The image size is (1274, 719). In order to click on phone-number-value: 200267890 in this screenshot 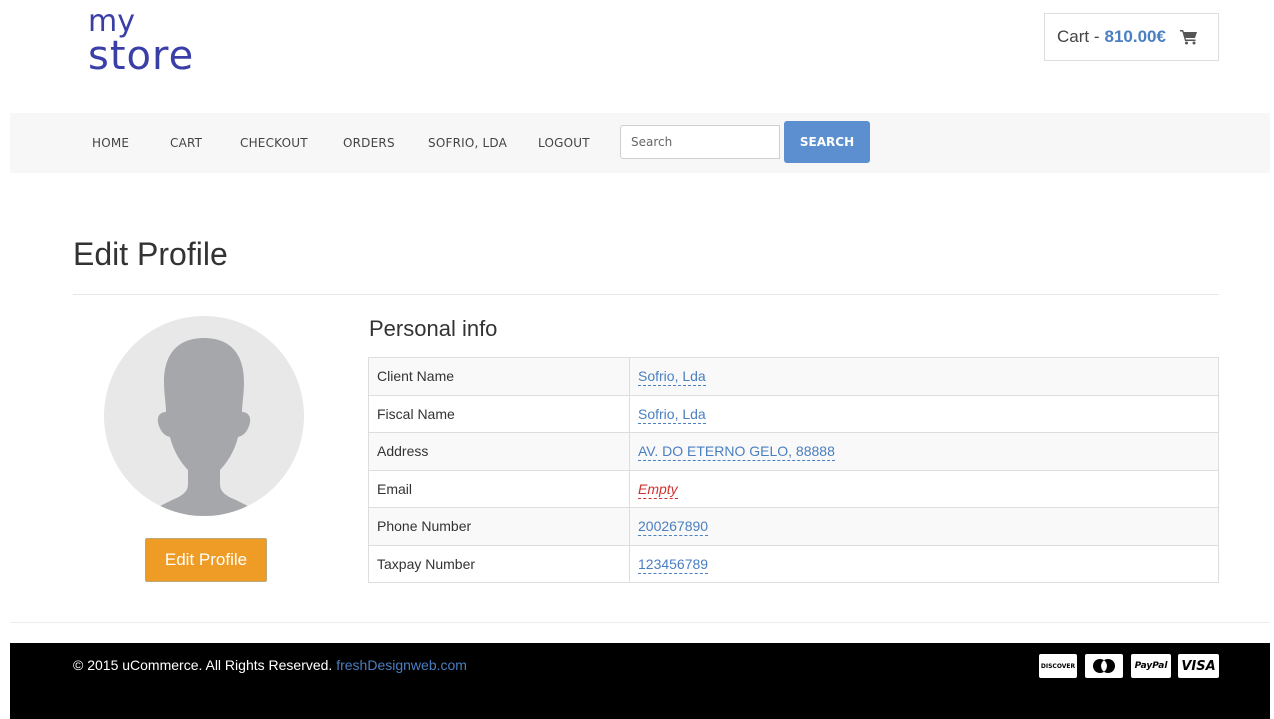, I will do `click(673, 527)`.